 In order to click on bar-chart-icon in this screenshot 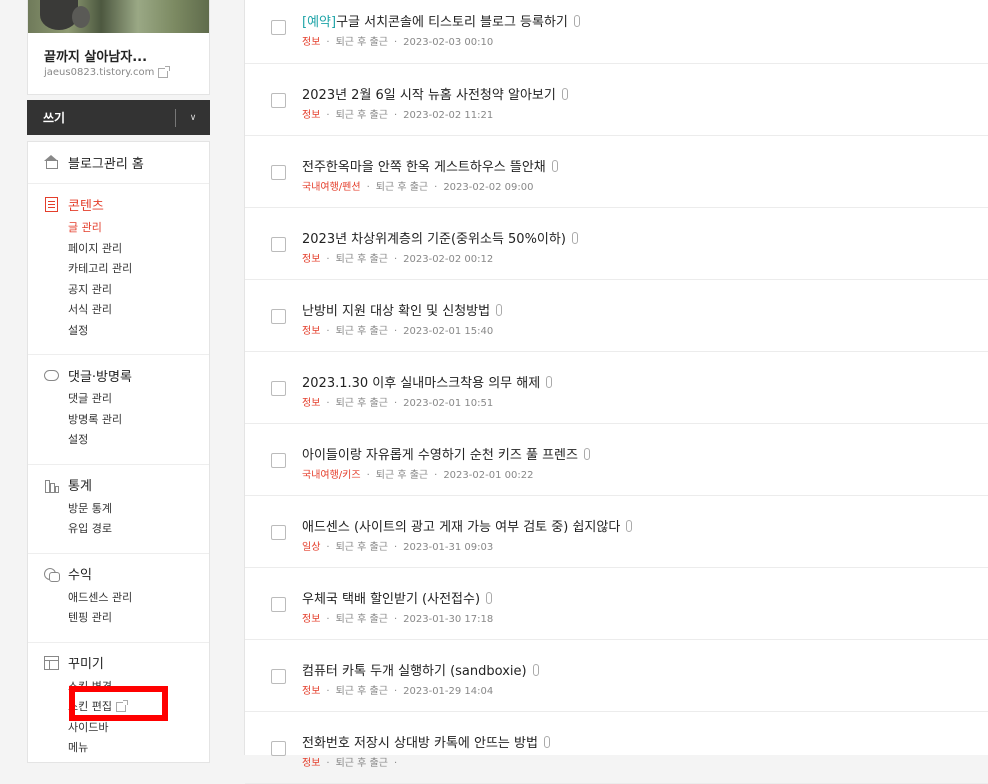, I will do `click(51, 485)`.